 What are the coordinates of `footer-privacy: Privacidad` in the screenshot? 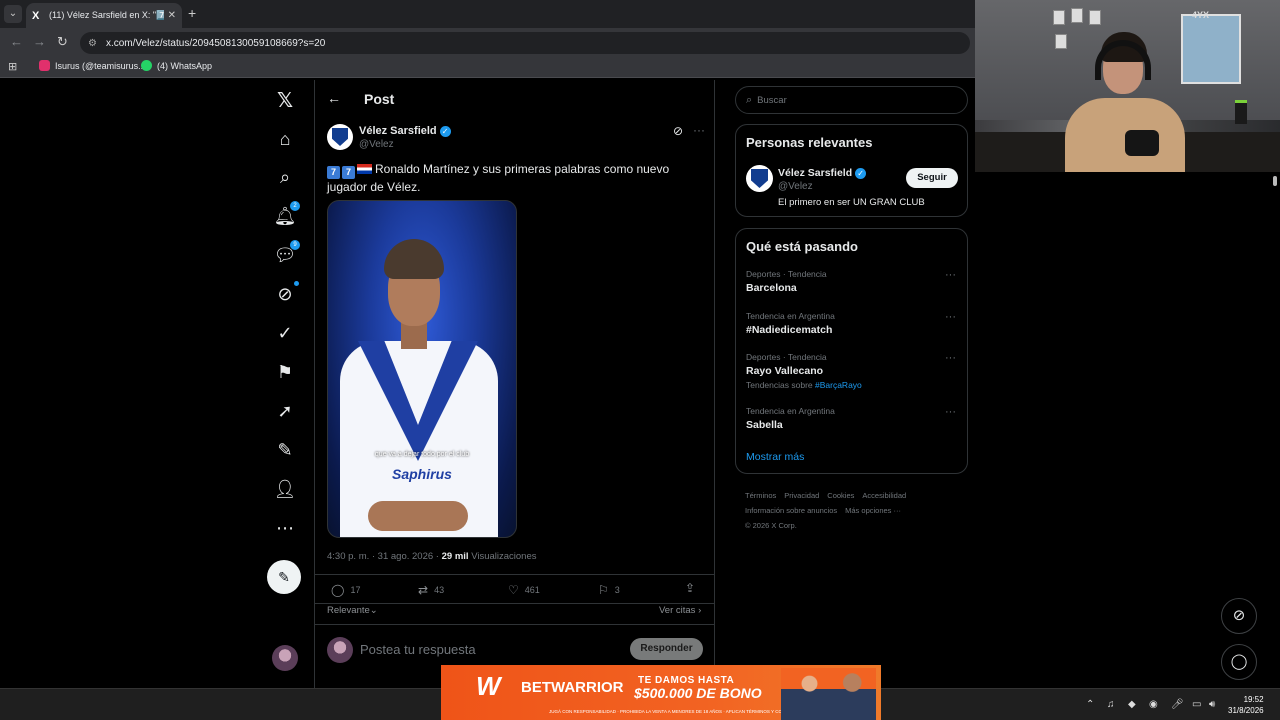 It's located at (801, 495).